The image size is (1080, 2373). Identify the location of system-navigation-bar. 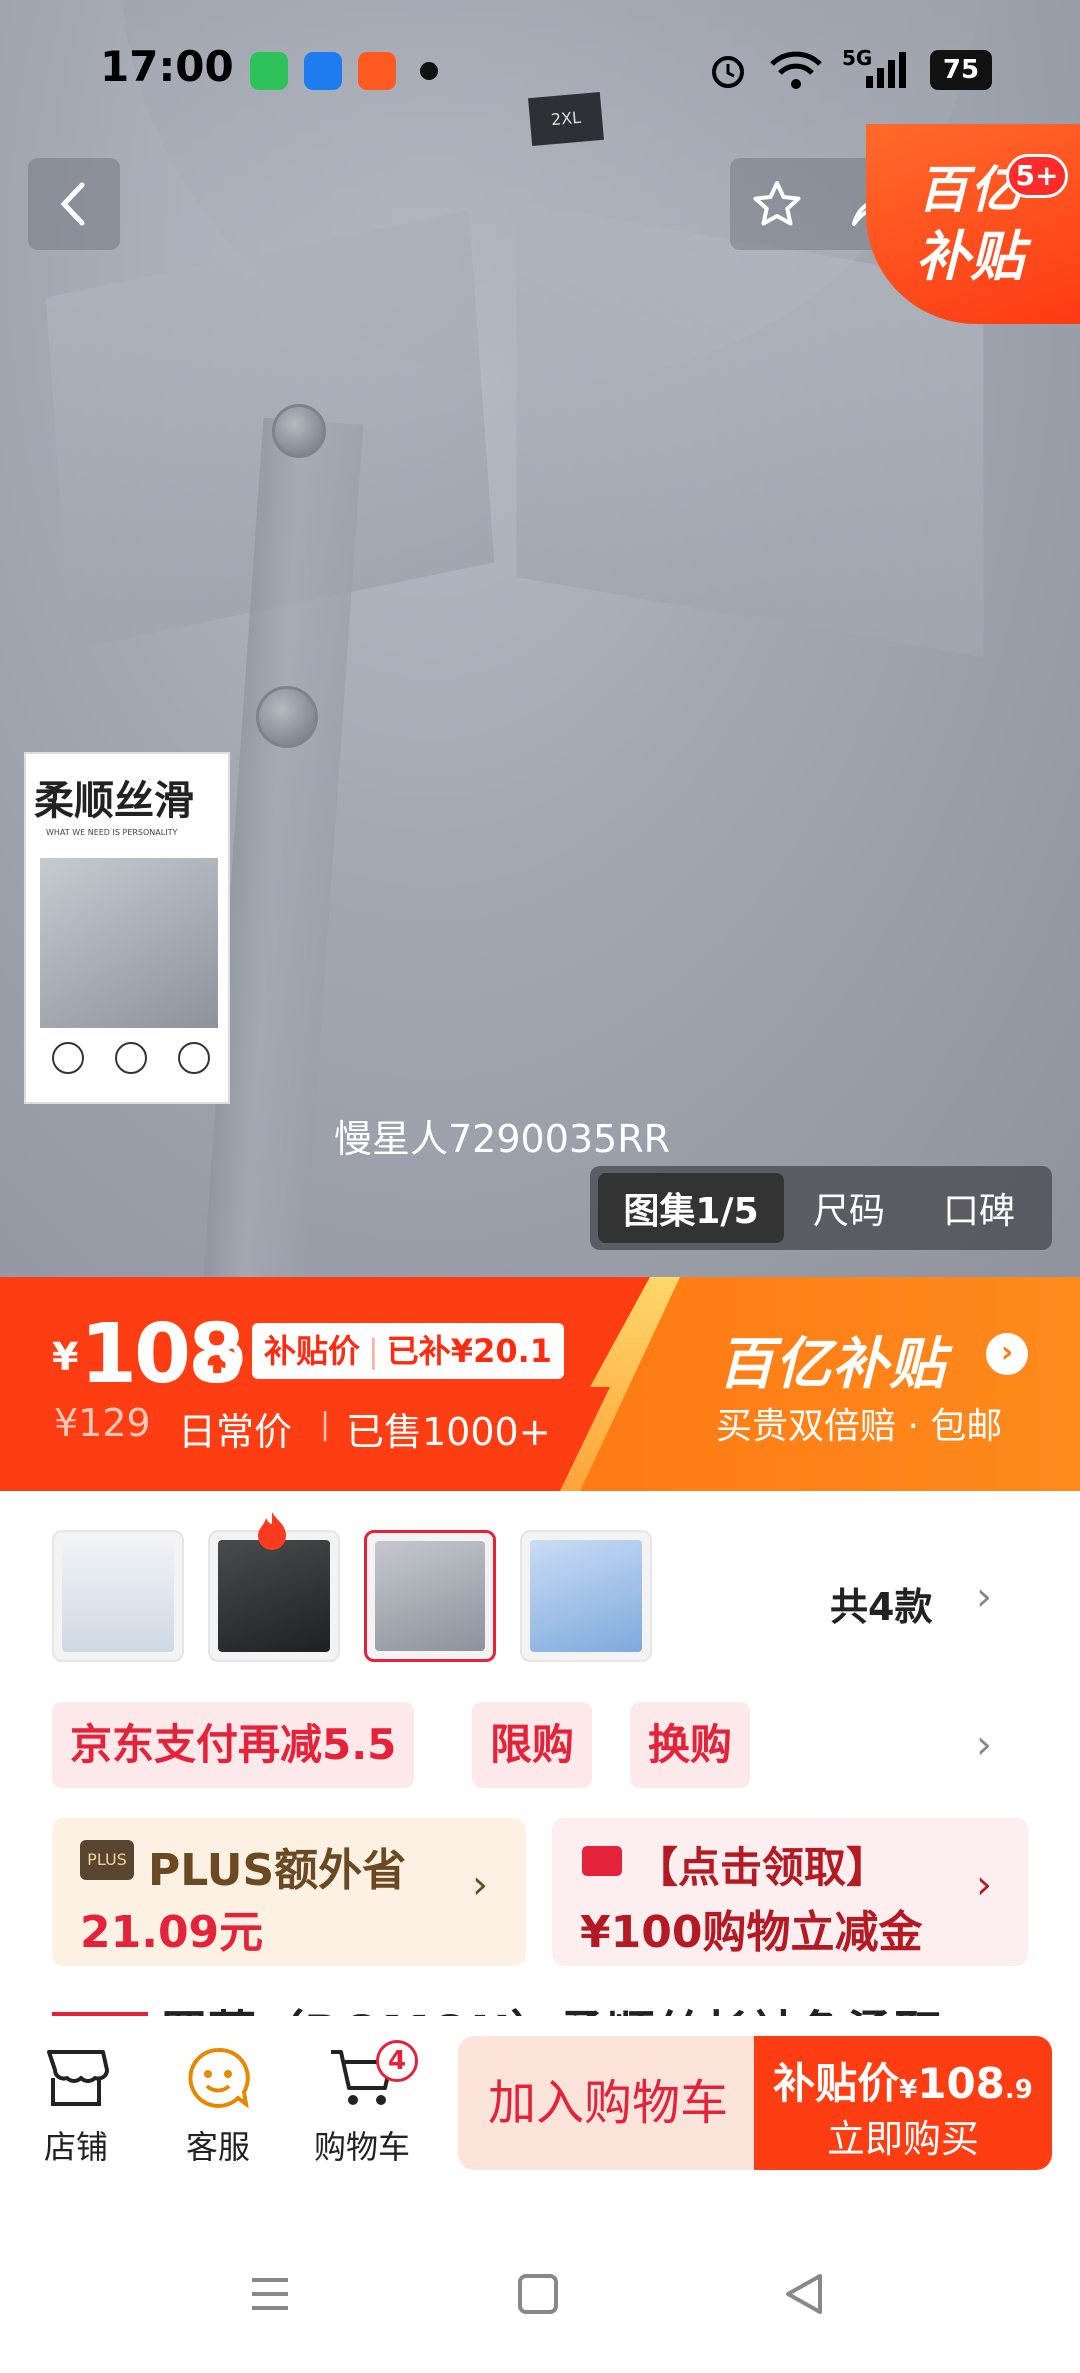
(540, 2301).